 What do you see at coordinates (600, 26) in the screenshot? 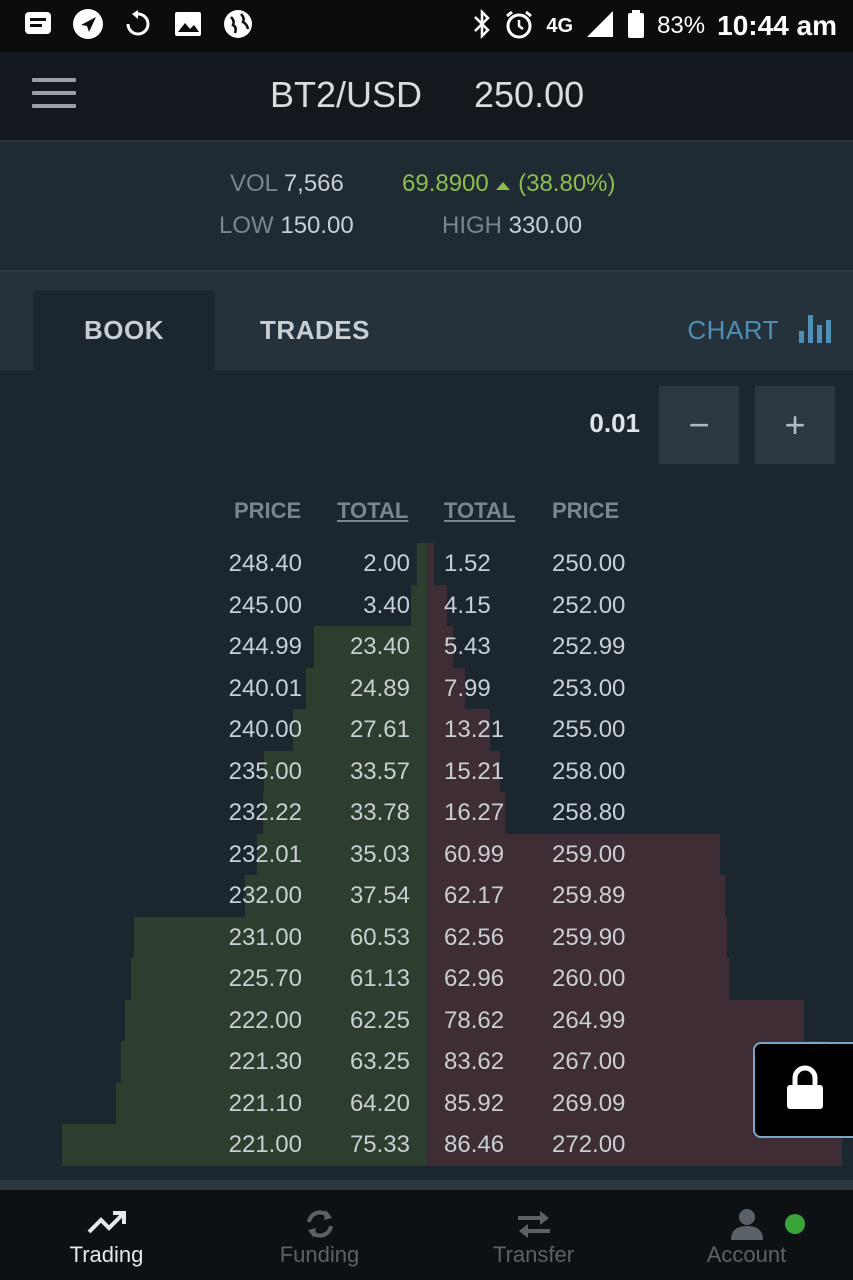
I see `signal-icon` at bounding box center [600, 26].